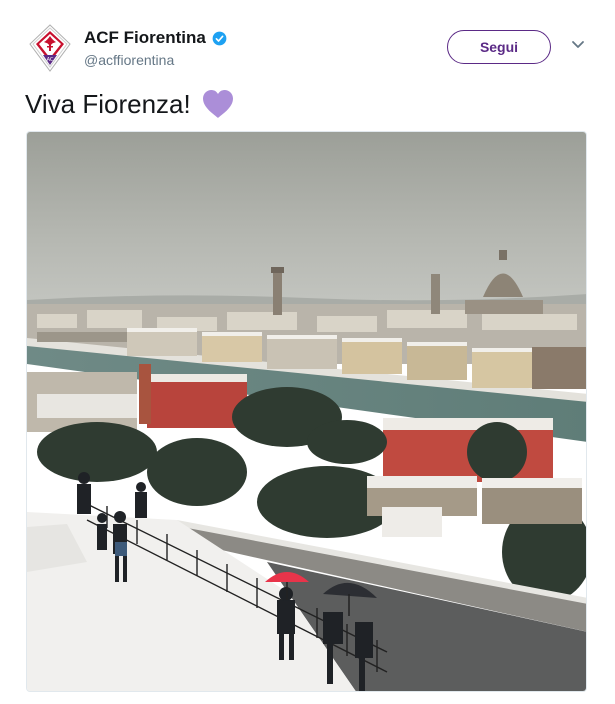 The height and width of the screenshot is (704, 615). Describe the element at coordinates (50, 60) in the screenshot. I see `svg-text: AC` at that location.